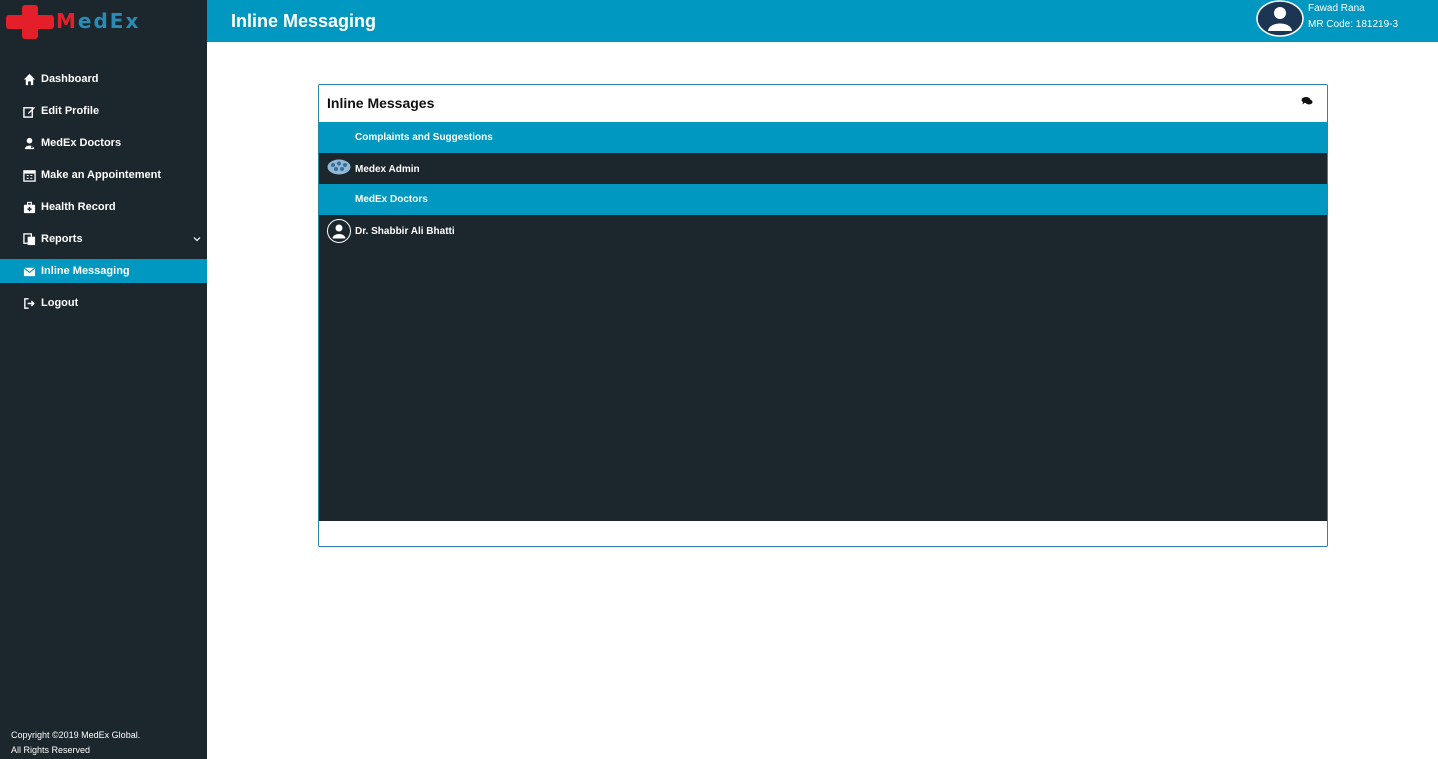  What do you see at coordinates (29, 207) in the screenshot?
I see `medkit-icon` at bounding box center [29, 207].